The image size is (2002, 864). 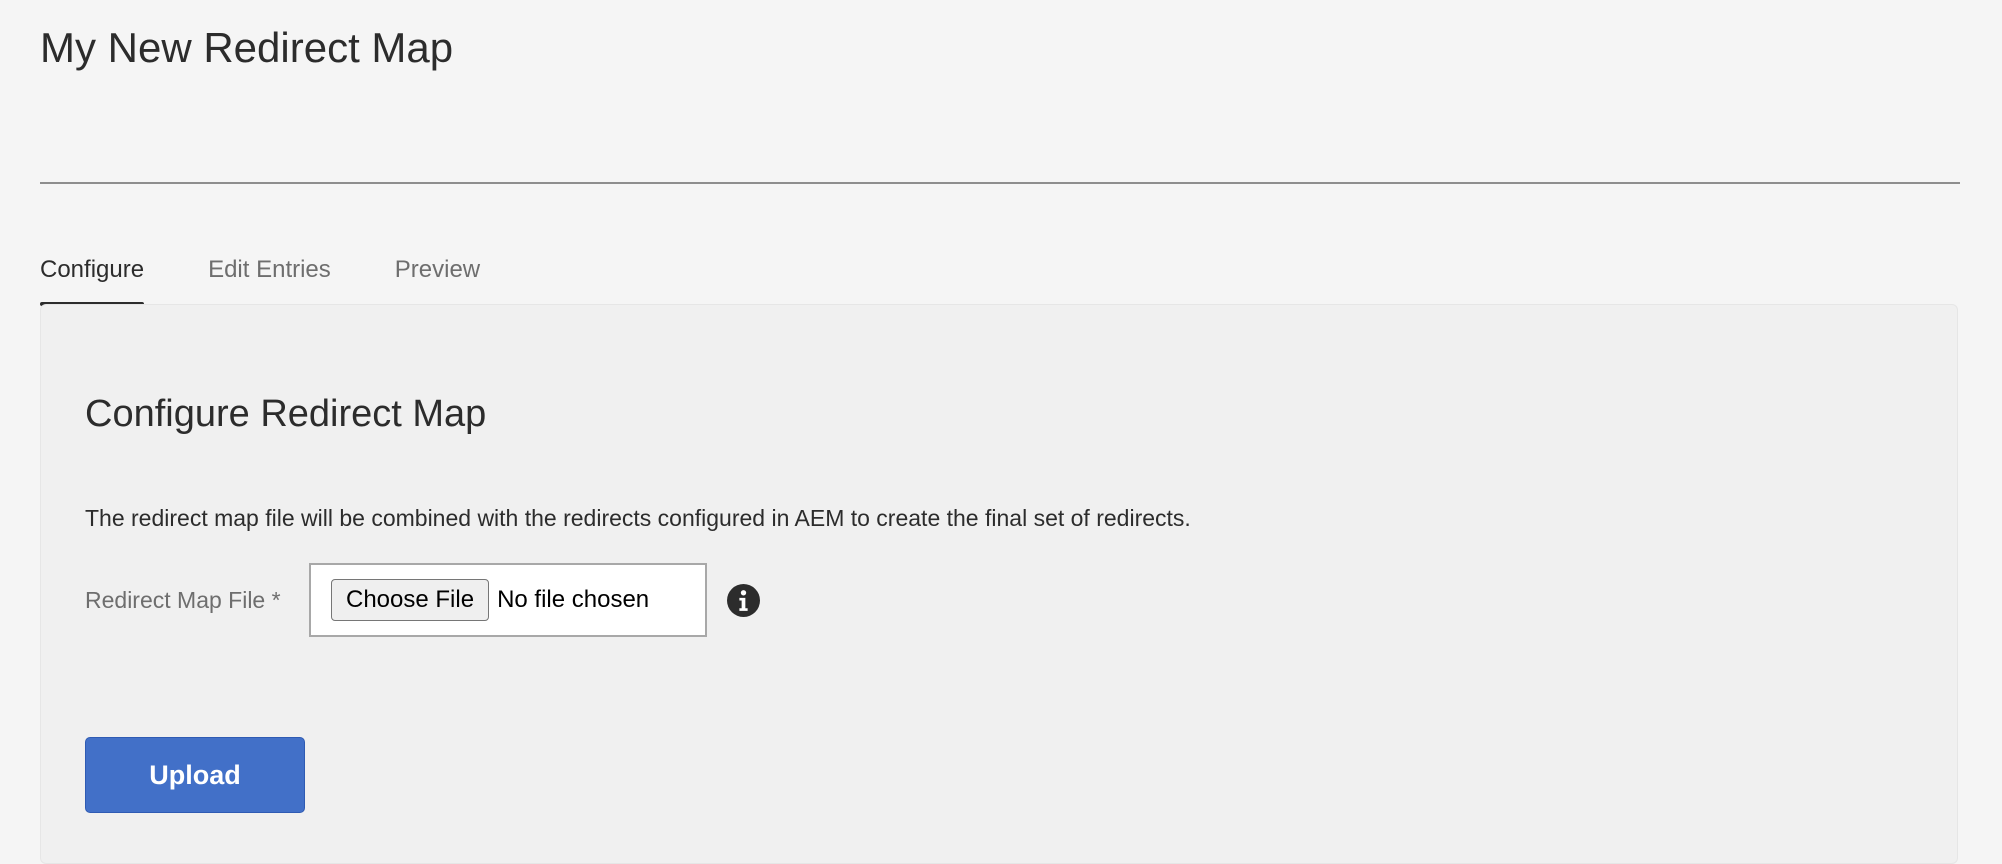 What do you see at coordinates (410, 600) in the screenshot?
I see `choose-file-button: Choose File` at bounding box center [410, 600].